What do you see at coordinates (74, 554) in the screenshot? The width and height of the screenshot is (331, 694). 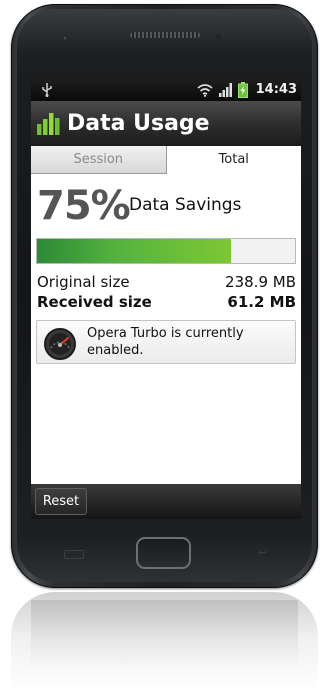 I see `menu-key-icon` at bounding box center [74, 554].